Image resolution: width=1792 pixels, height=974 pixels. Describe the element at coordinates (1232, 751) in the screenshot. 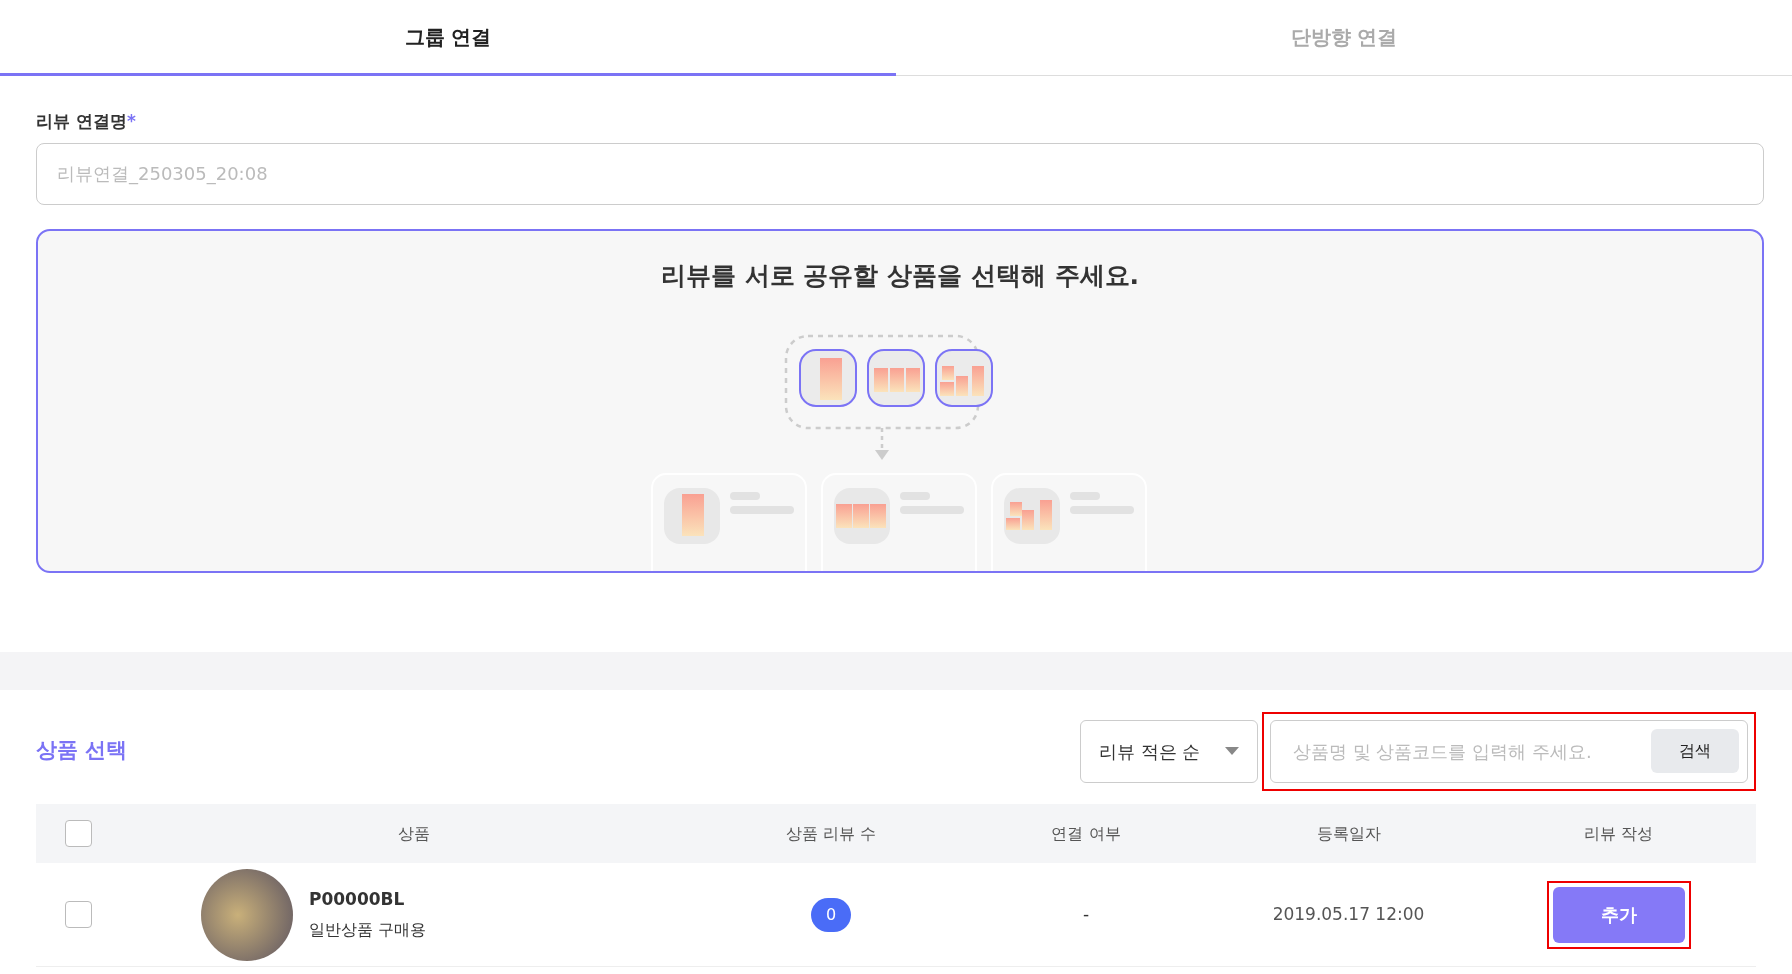

I see `caret-icon` at that location.